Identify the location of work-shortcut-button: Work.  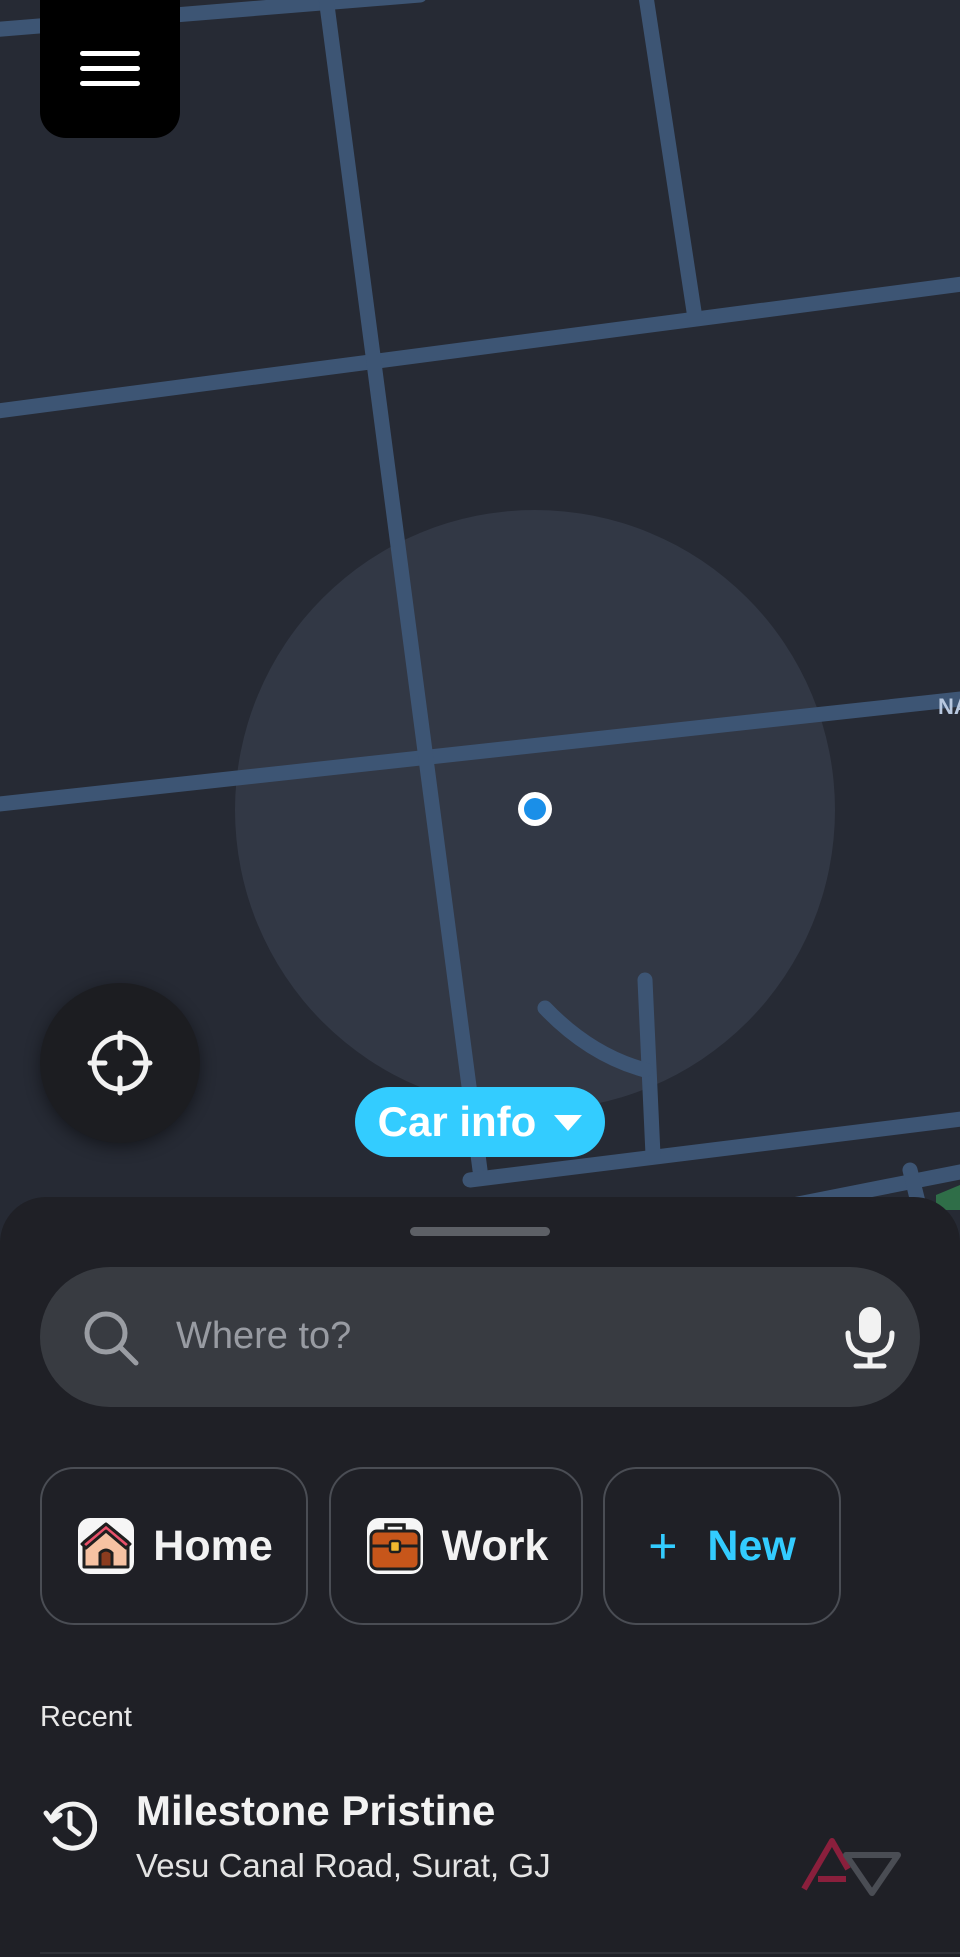
(456, 1546).